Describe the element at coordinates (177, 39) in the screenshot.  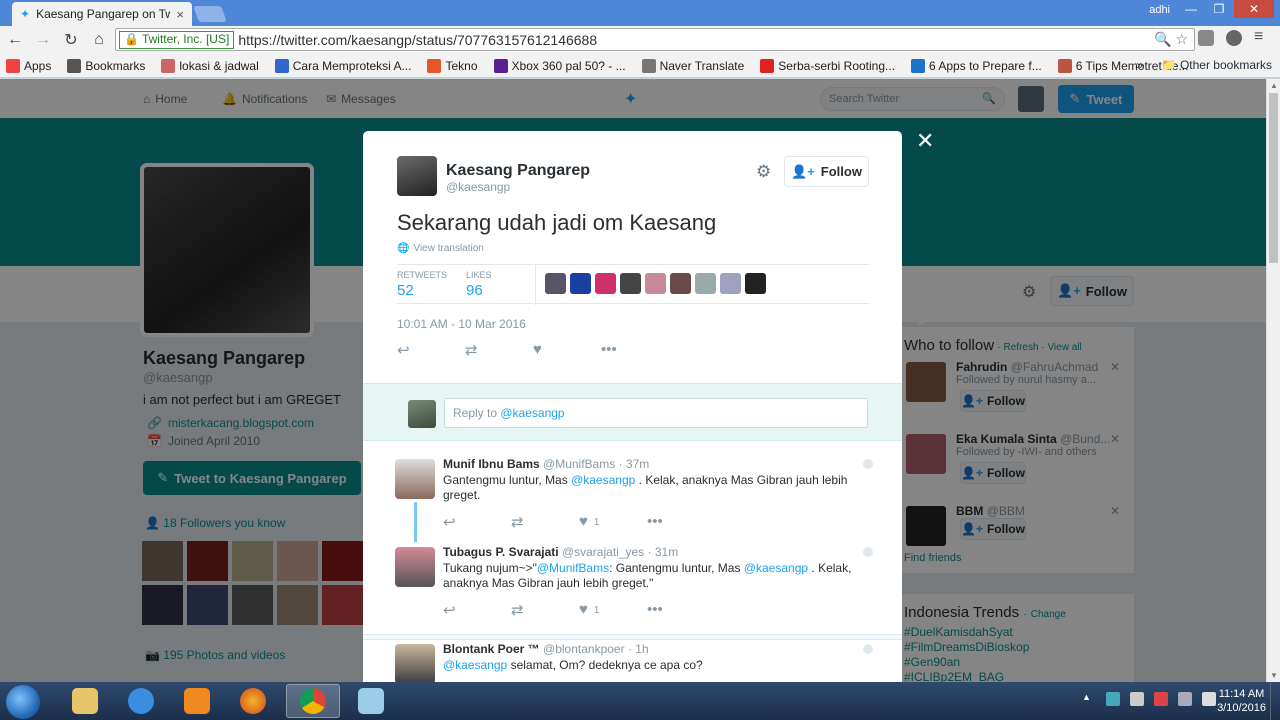
I see `ev-certificate-badge: 🔒 Twitter, Inc. [US]` at that location.